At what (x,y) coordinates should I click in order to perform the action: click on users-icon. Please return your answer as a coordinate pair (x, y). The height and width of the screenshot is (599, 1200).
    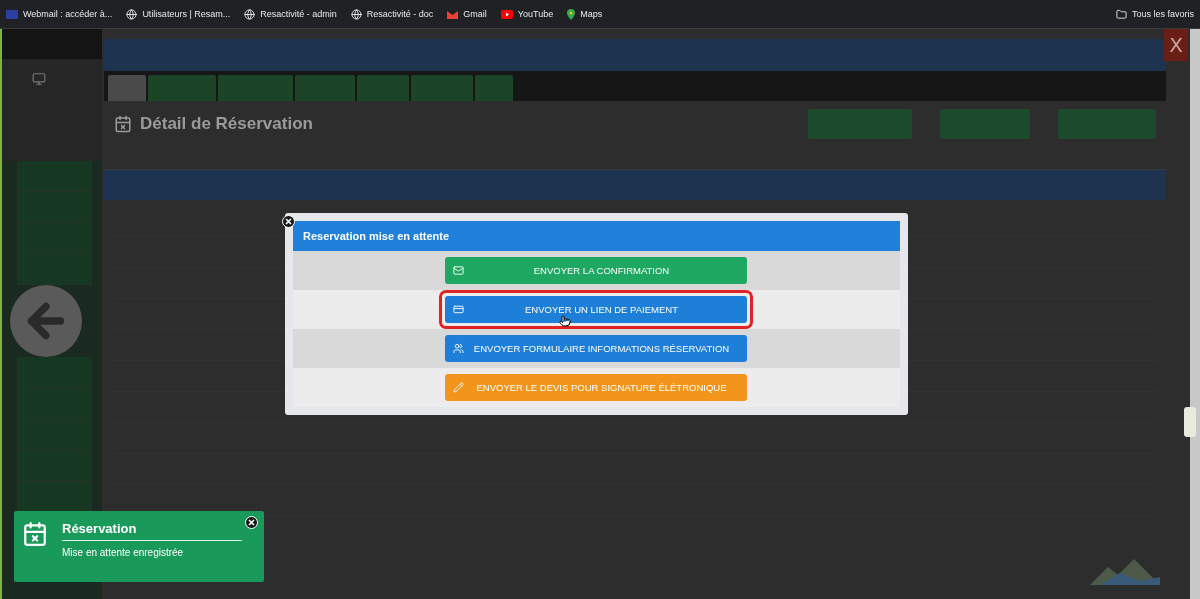
    Looking at the image, I should click on (458, 348).